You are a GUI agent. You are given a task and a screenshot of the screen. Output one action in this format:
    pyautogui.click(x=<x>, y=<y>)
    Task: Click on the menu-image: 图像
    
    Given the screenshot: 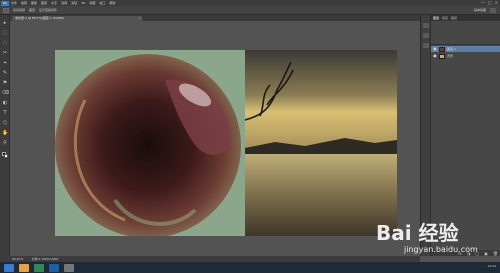 What is the action you would take?
    pyautogui.click(x=34, y=3)
    